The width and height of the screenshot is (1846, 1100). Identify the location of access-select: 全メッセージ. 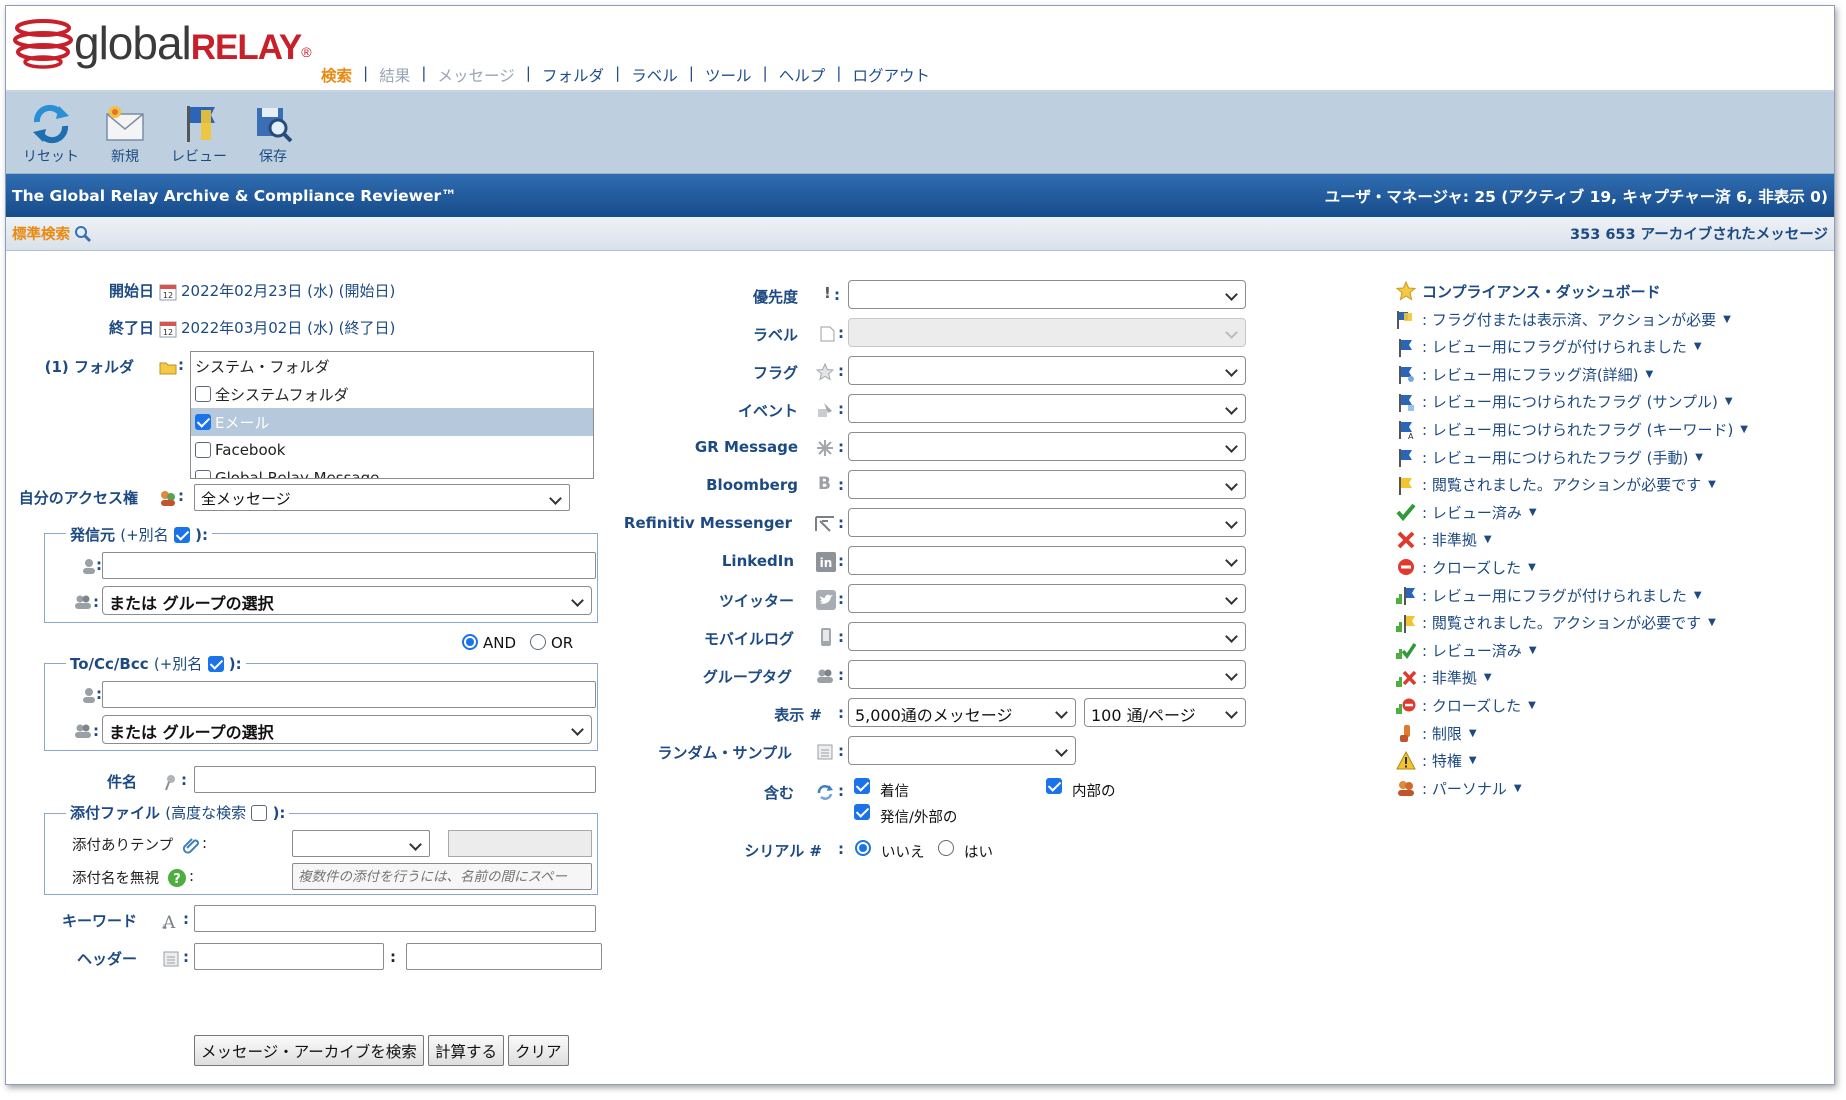
(382, 497).